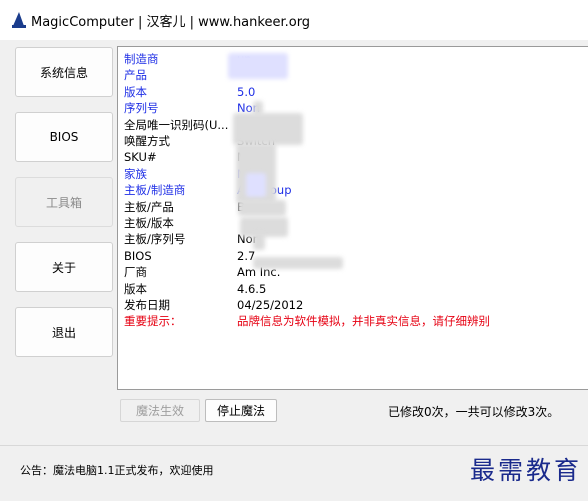 Image resolution: width=588 pixels, height=501 pixels. What do you see at coordinates (246, 91) in the screenshot?
I see `info-row-value: 5.0` at bounding box center [246, 91].